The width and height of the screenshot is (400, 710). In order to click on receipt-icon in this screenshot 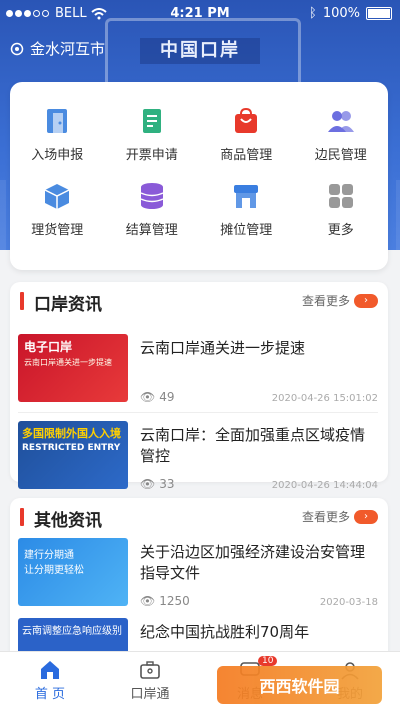, I will do `click(152, 121)`.